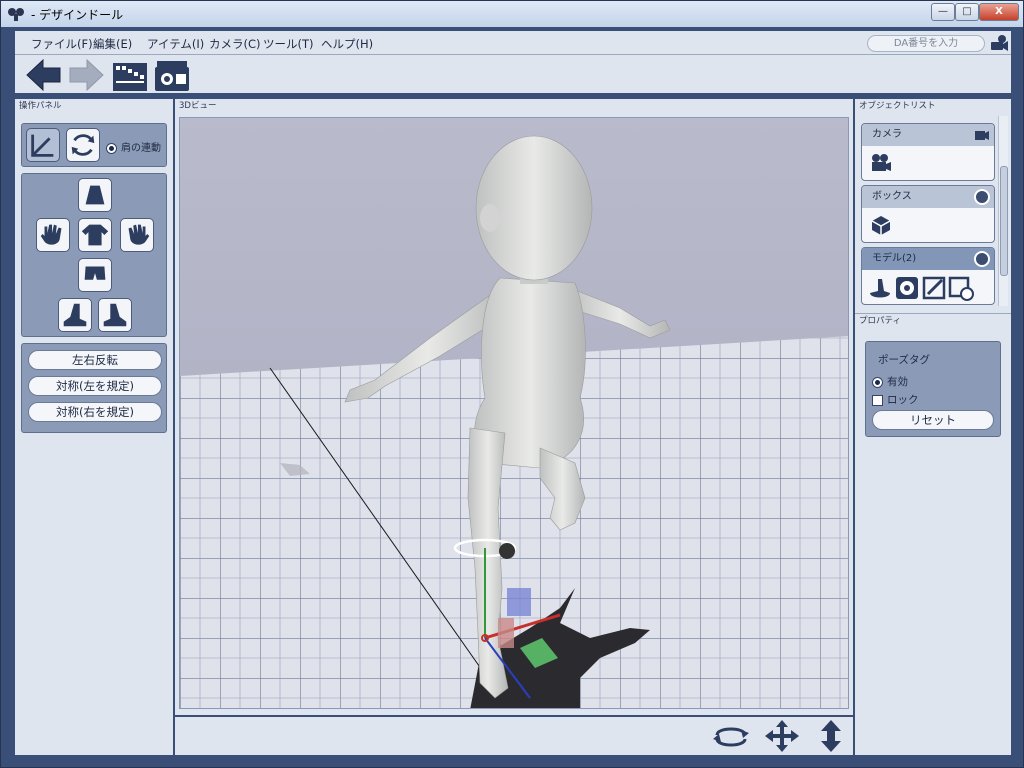 Image resolution: width=1024 pixels, height=768 pixels. Describe the element at coordinates (86, 75) in the screenshot. I see `forward-arrow-icon` at that location.